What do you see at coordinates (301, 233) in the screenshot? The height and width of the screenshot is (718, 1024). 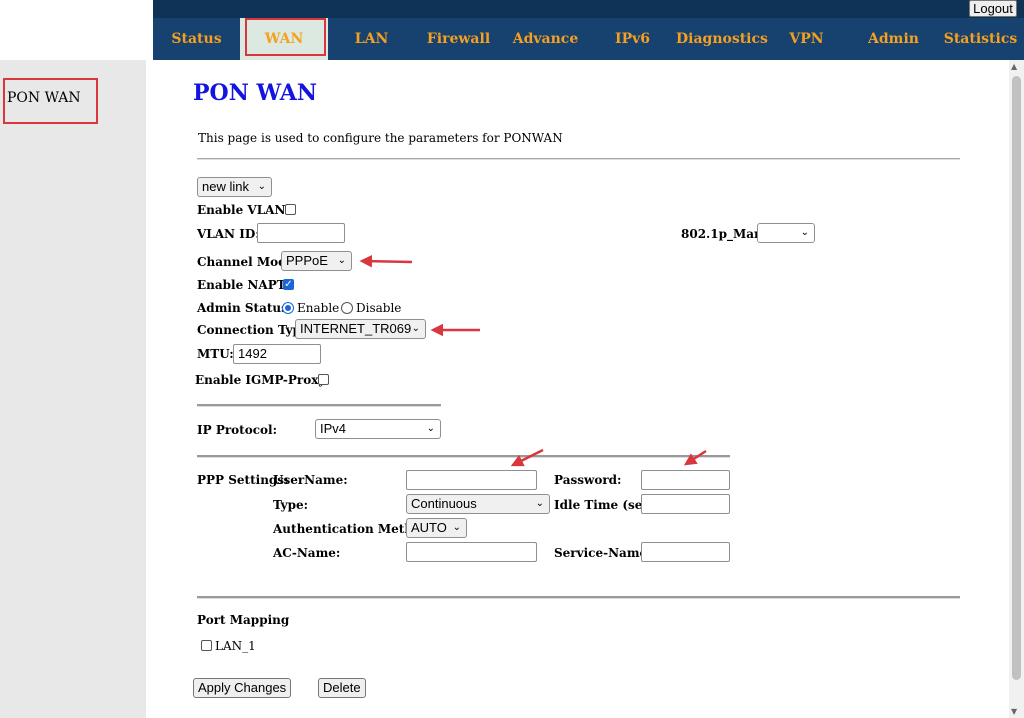 I see `vlan-id-input` at bounding box center [301, 233].